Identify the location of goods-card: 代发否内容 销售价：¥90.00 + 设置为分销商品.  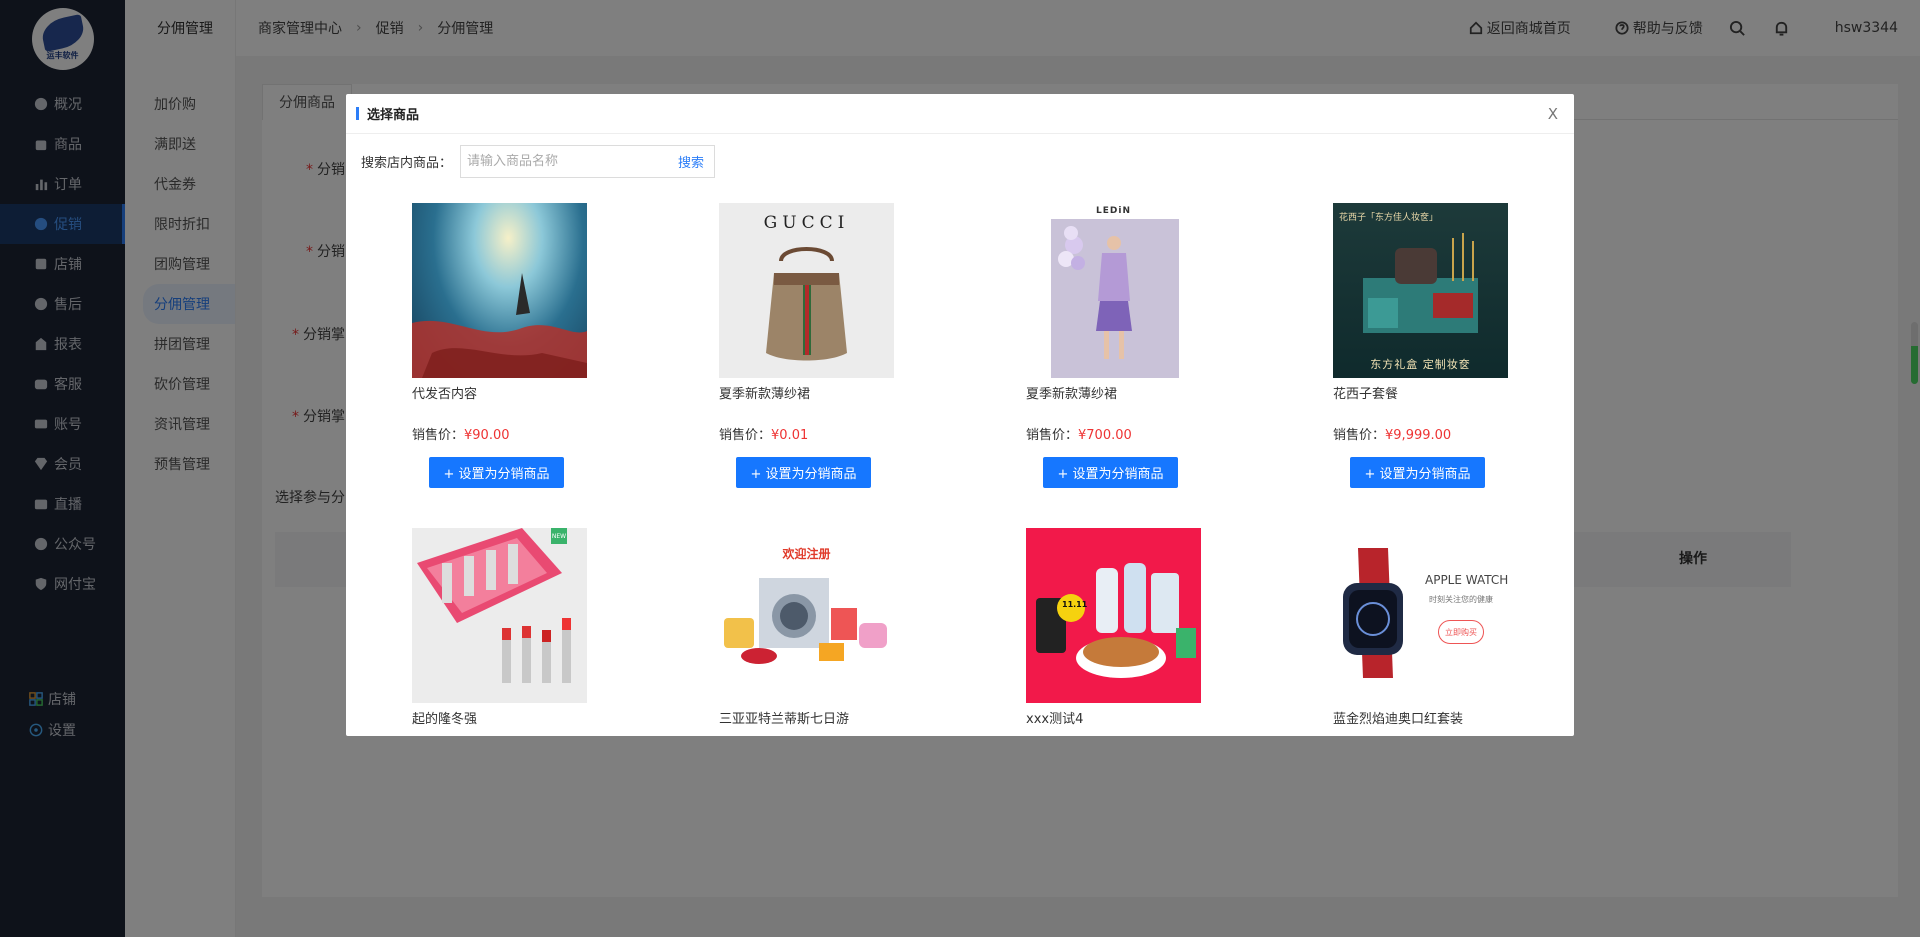
(512, 345).